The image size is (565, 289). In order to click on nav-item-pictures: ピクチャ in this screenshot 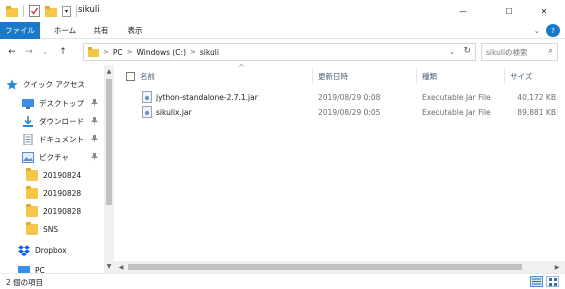, I will do `click(63, 157)`.